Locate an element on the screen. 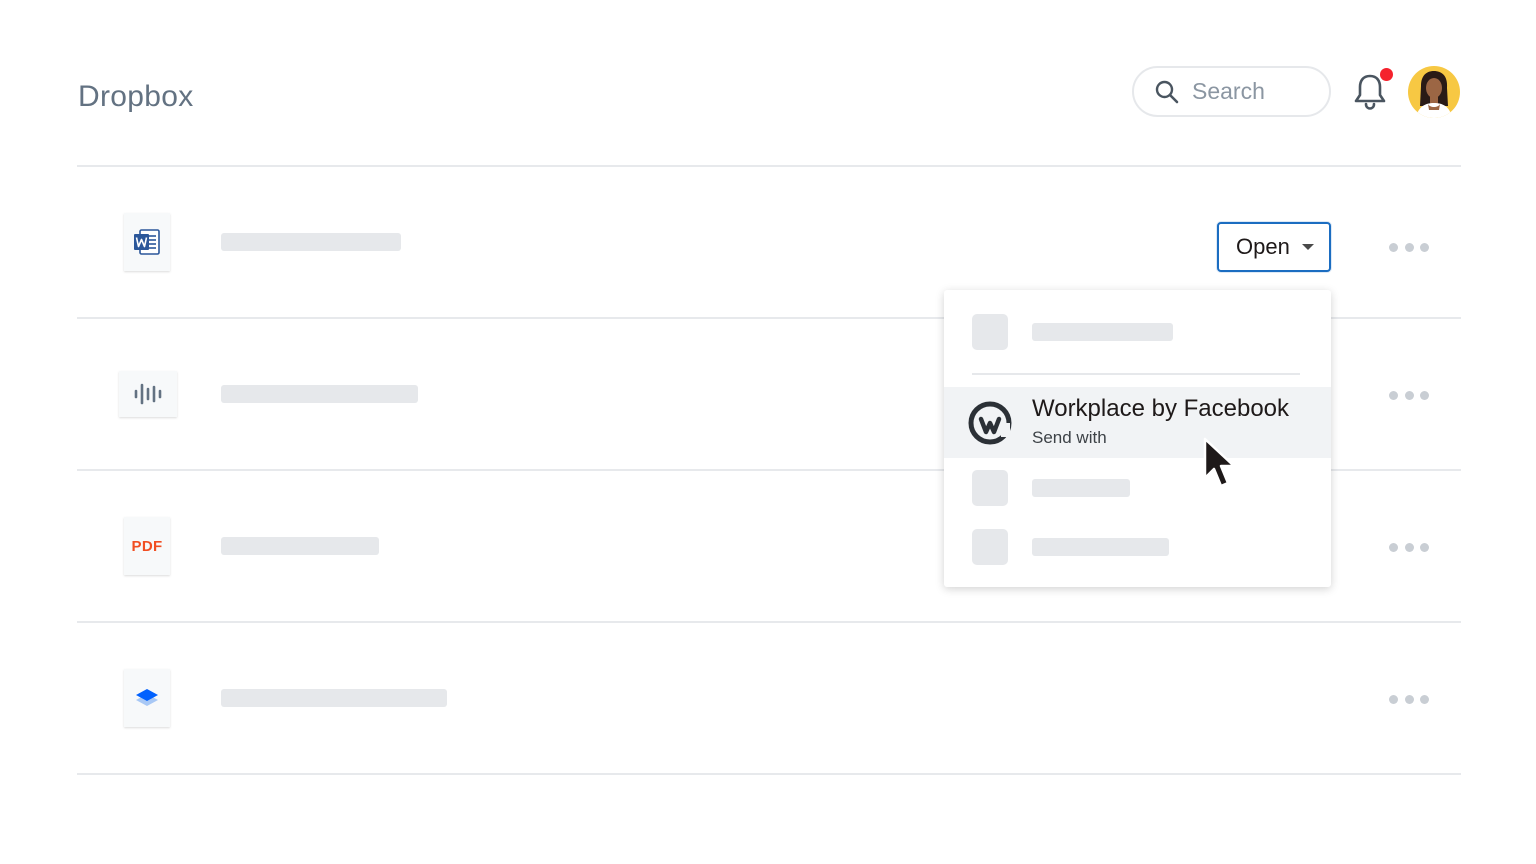  app-title: Dropbox is located at coordinates (136, 96).